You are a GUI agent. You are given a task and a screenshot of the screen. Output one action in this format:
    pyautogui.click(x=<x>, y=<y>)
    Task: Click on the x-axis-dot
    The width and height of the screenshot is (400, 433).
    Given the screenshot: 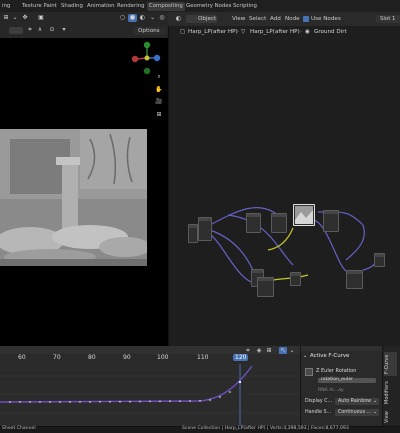 What is the action you would take?
    pyautogui.click(x=135, y=59)
    